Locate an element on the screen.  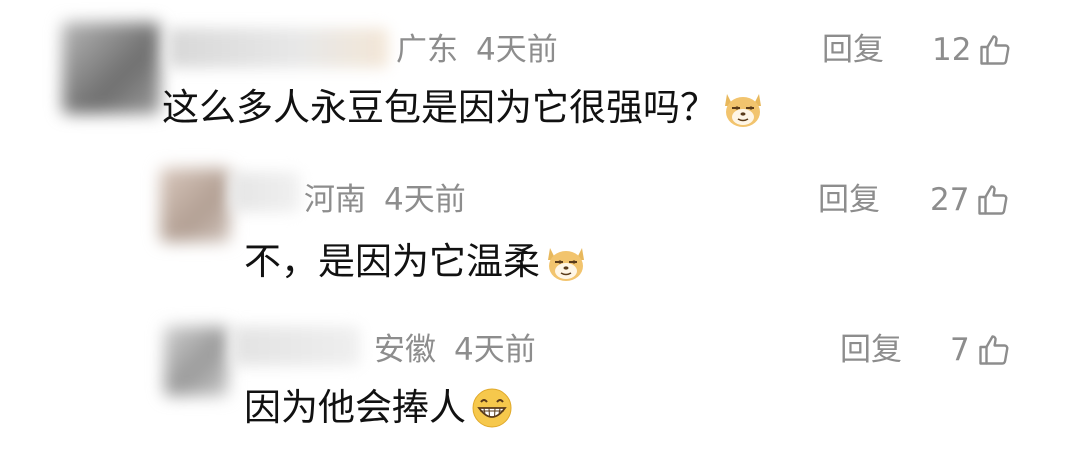
comment-text: 这么多人永豆包是因为它很强吗？ is located at coordinates (463, 108).